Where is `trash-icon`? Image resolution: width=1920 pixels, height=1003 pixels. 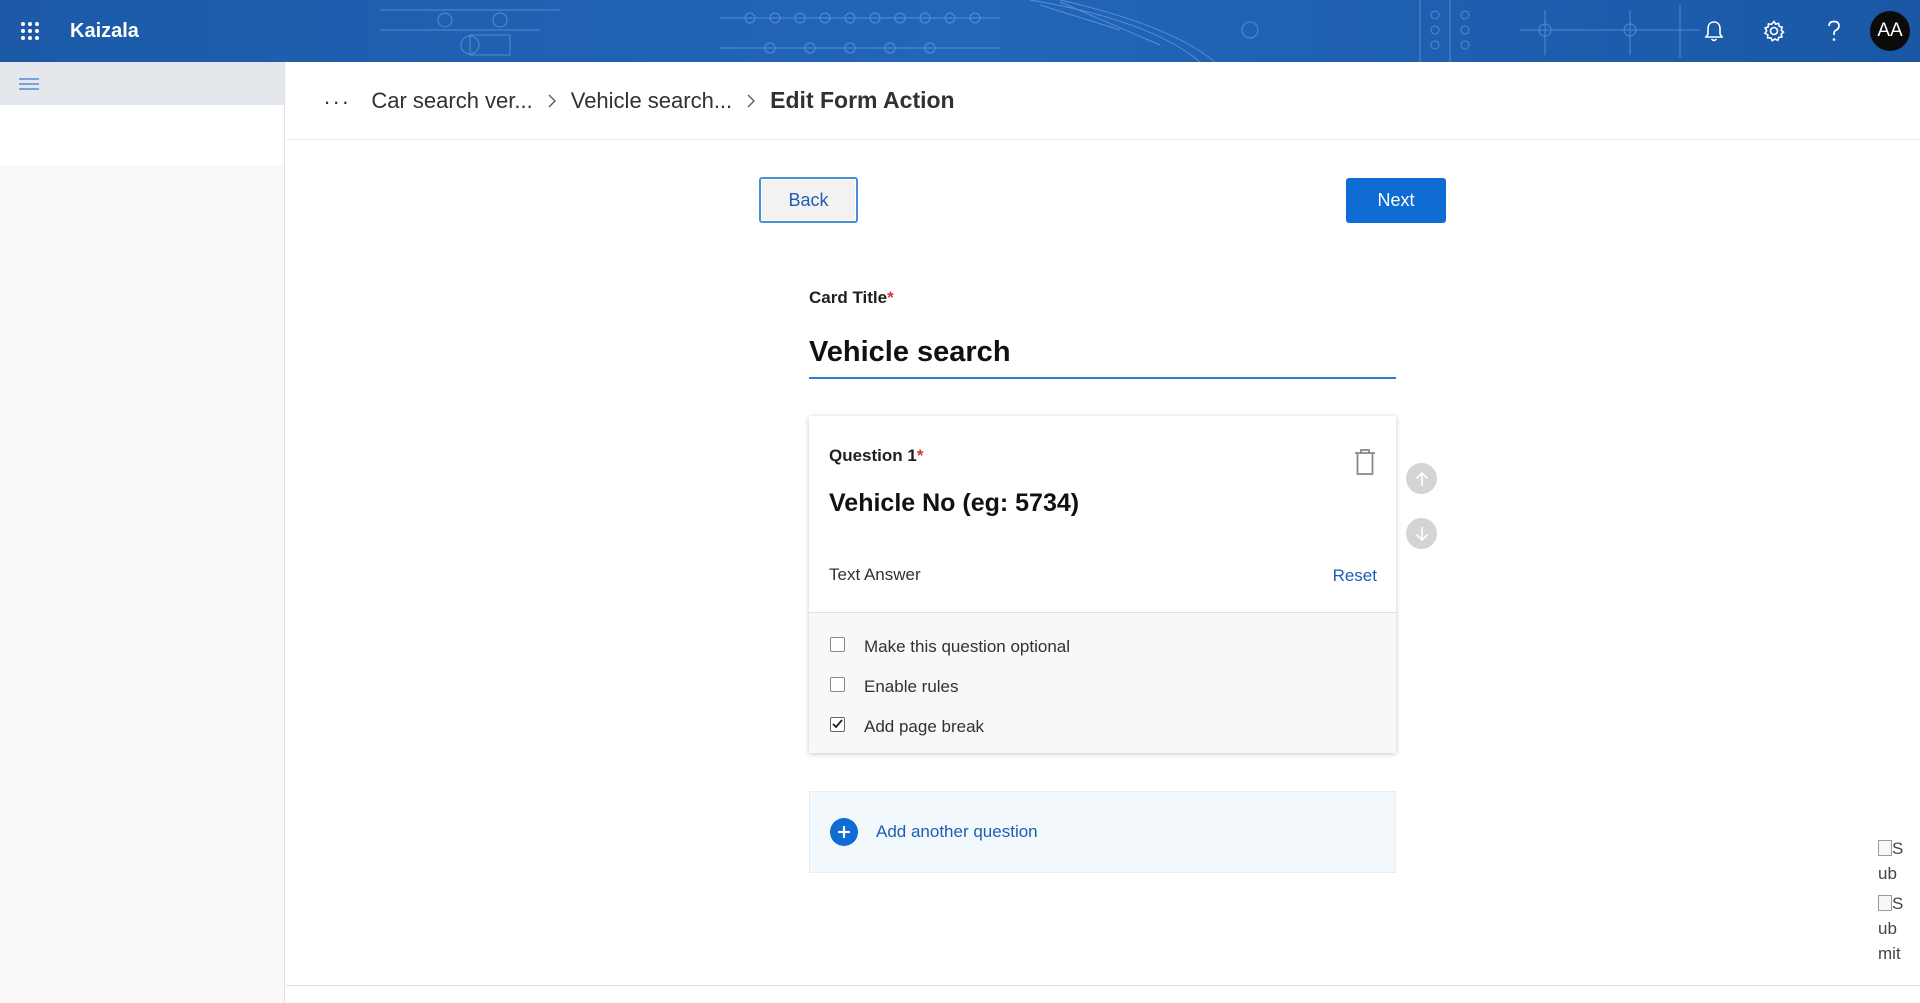 trash-icon is located at coordinates (1365, 462).